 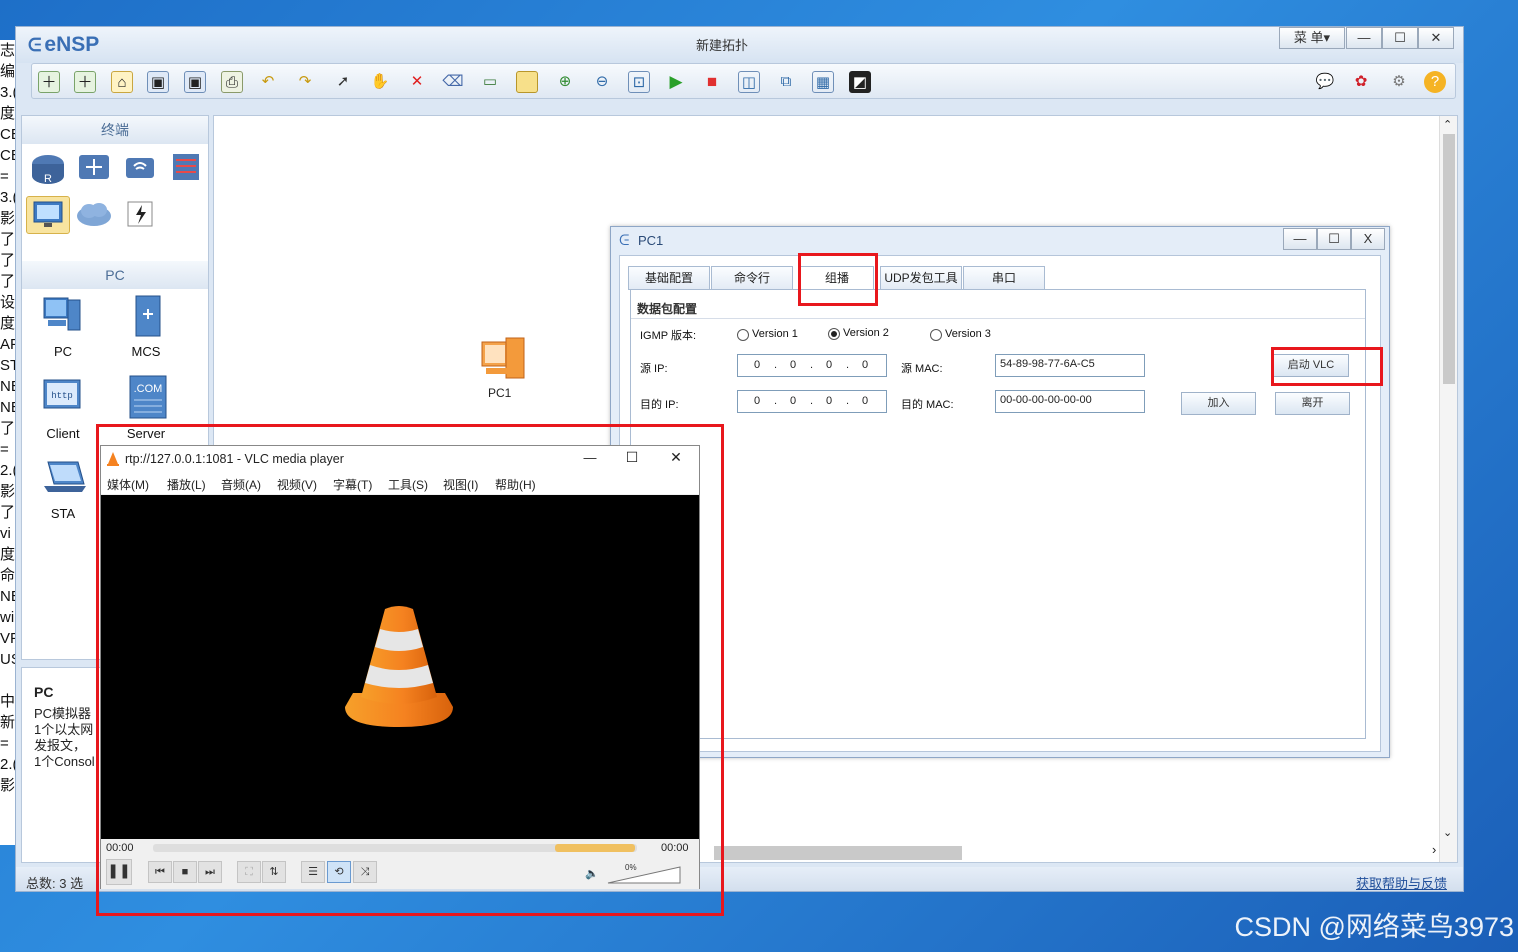 I want to click on maximize-button: ☐, so click(x=1400, y=38).